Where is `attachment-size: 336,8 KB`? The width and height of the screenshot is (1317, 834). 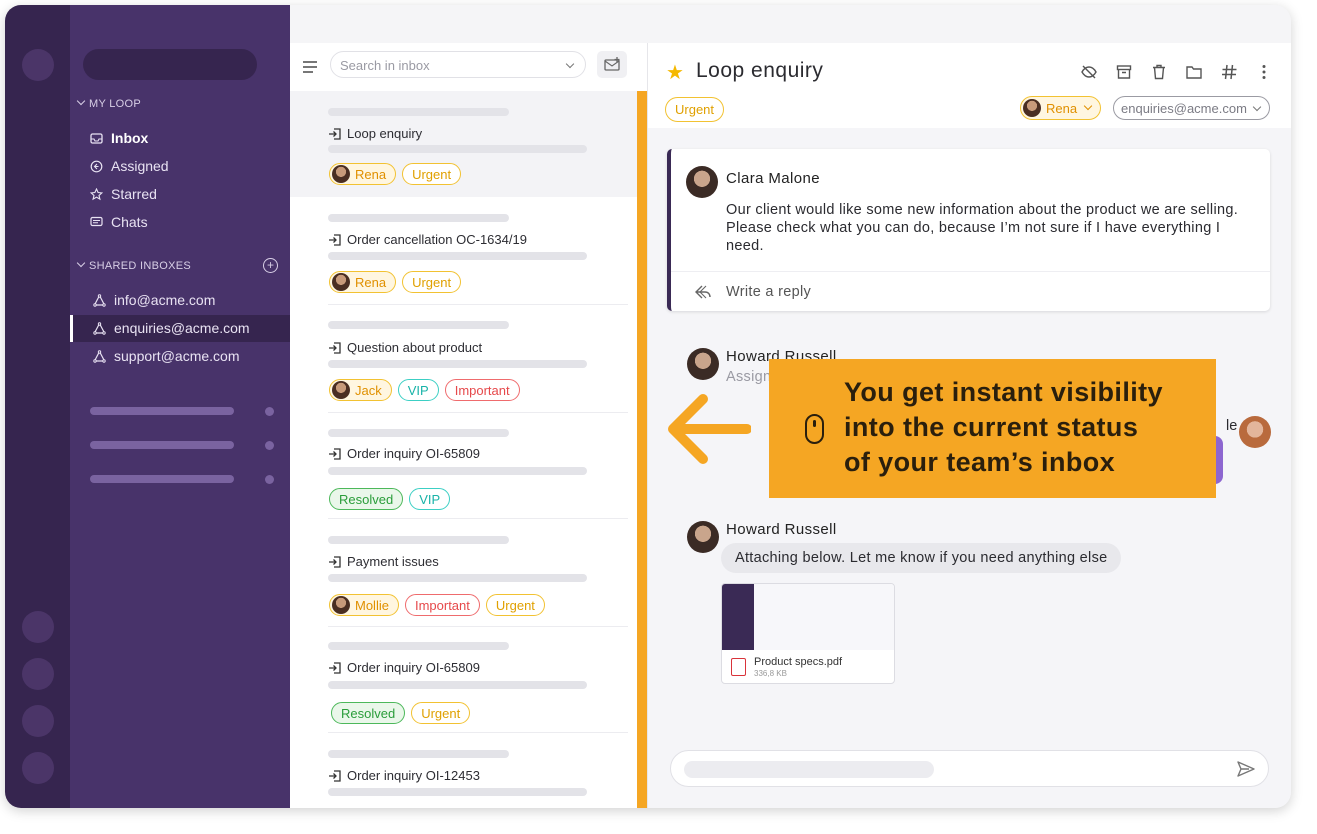 attachment-size: 336,8 KB is located at coordinates (770, 673).